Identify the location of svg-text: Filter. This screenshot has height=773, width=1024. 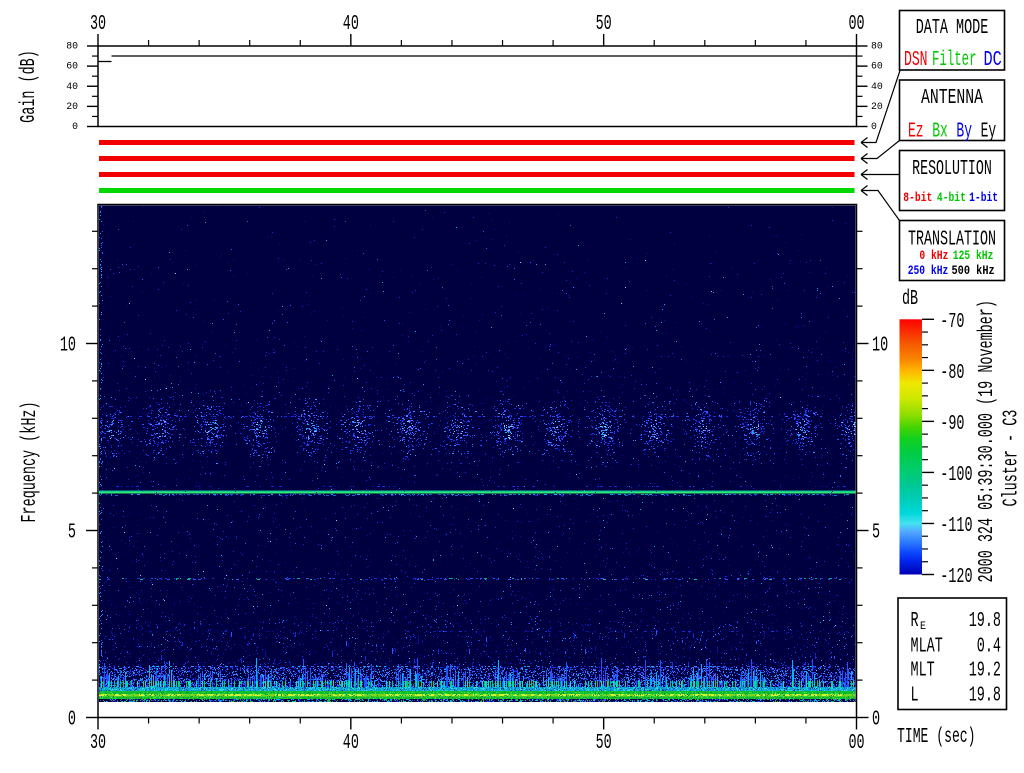
(954, 60).